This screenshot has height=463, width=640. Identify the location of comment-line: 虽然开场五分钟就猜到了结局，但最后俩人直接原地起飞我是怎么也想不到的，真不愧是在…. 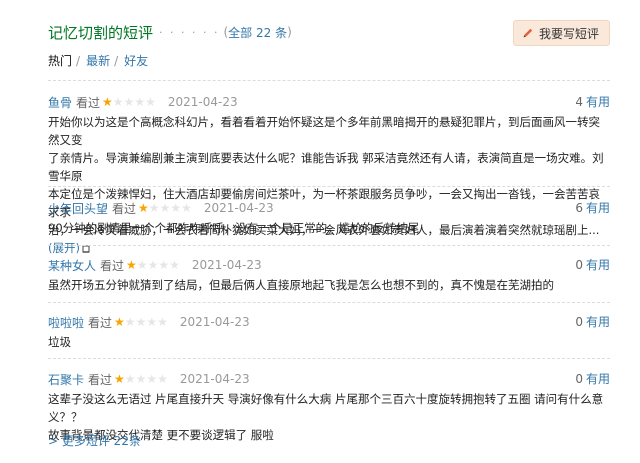
(301, 285).